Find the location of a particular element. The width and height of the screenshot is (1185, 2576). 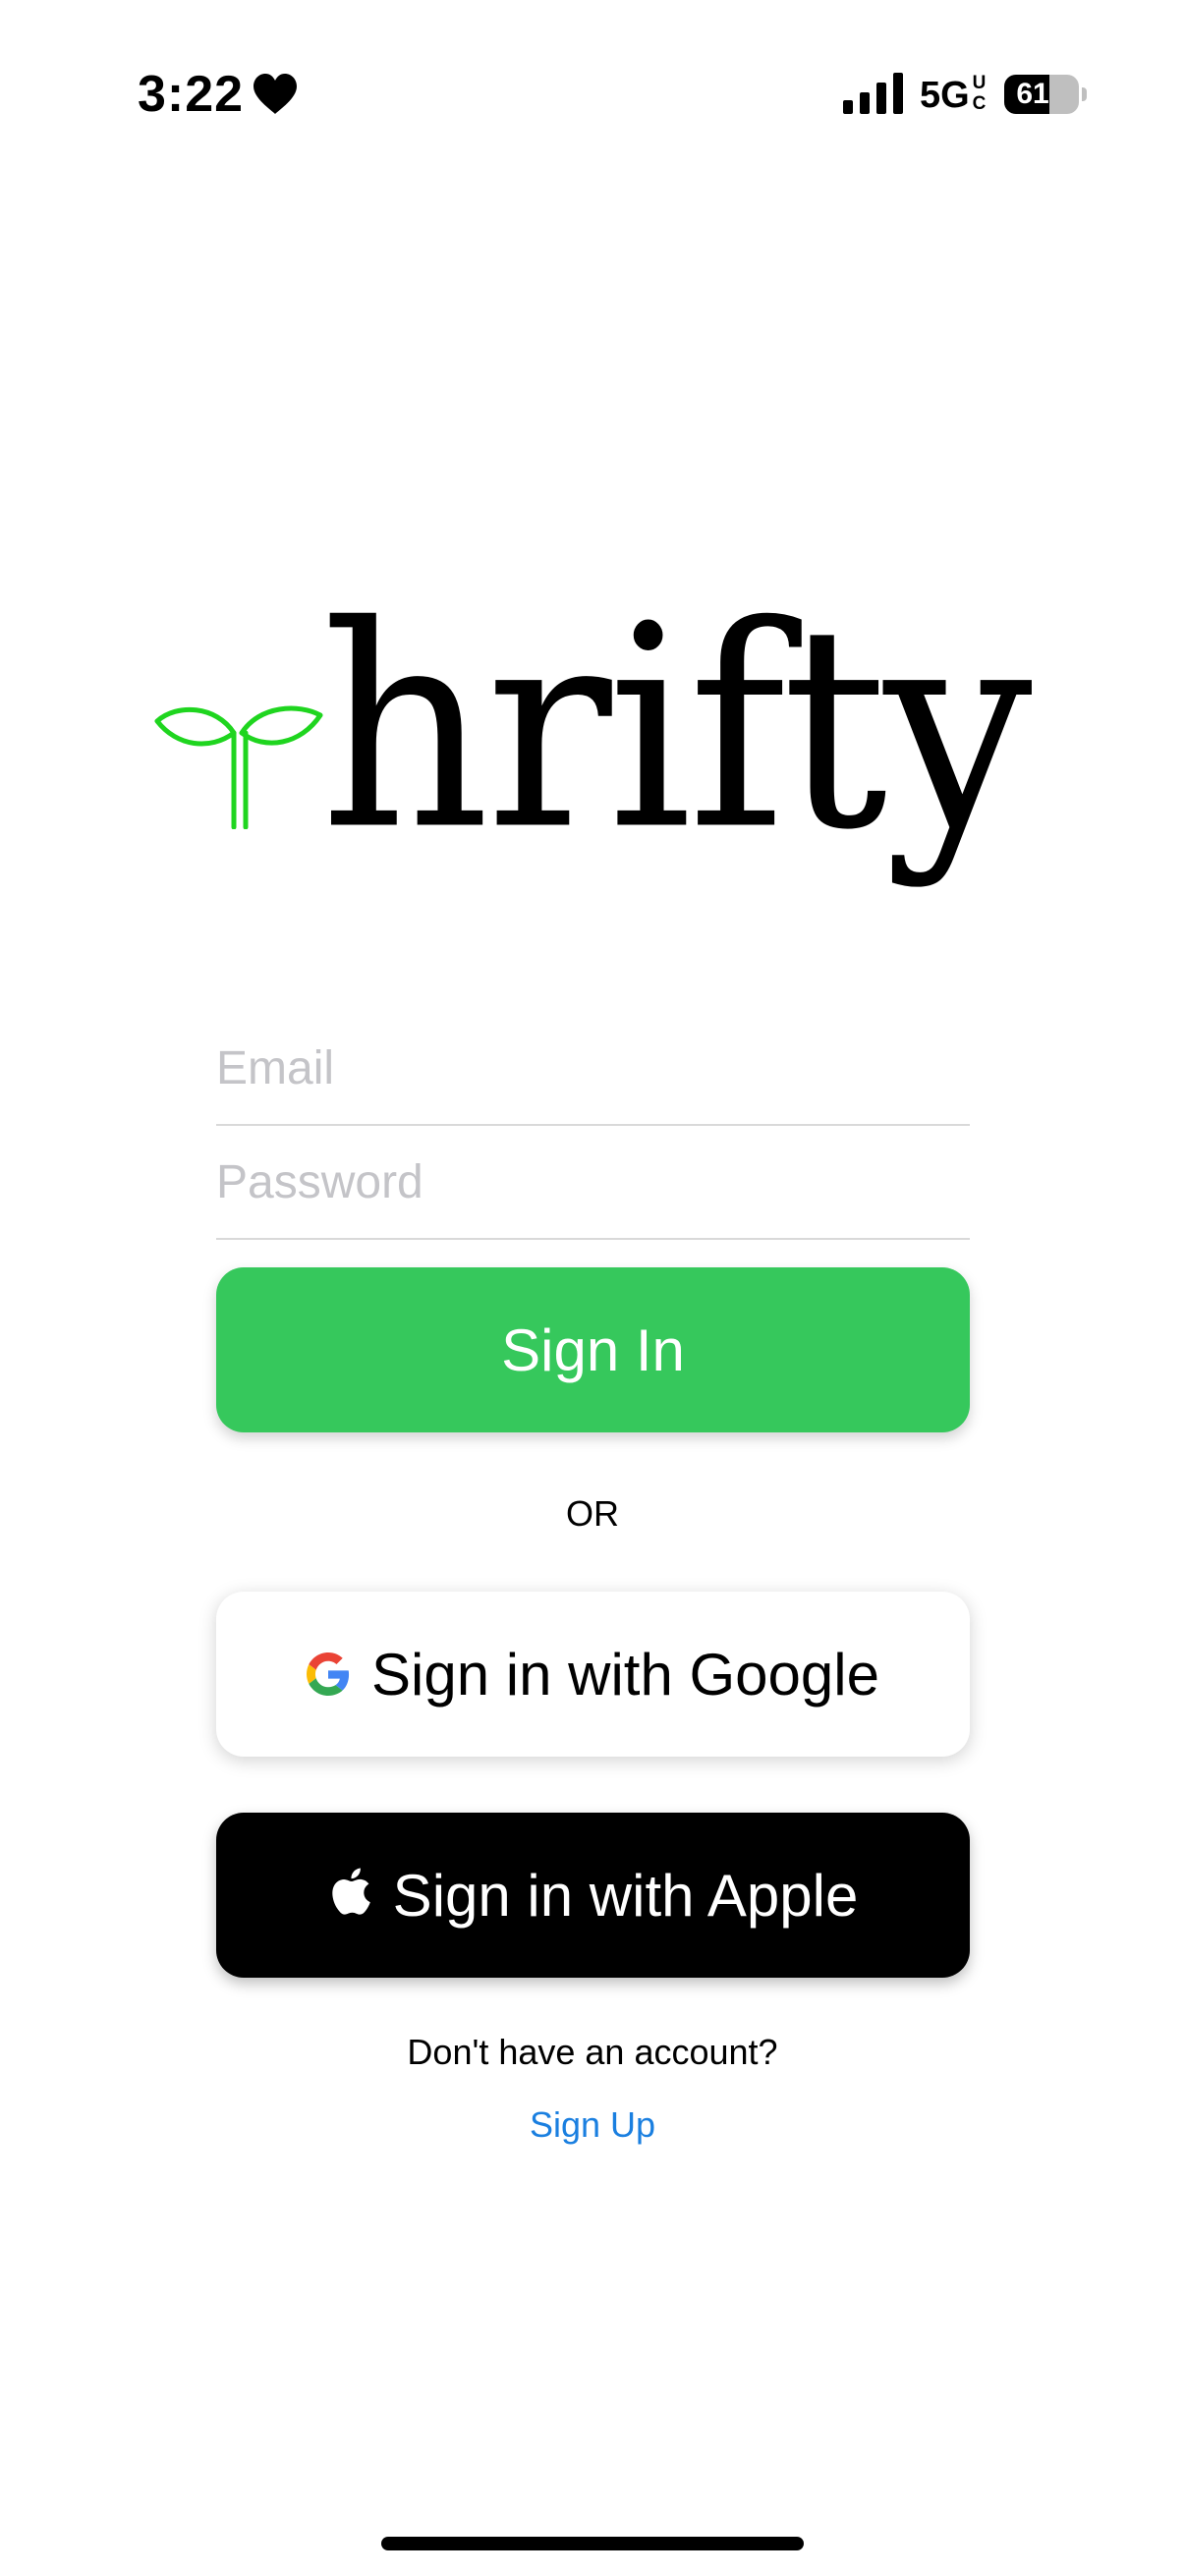

network-superscript: UC is located at coordinates (979, 93).